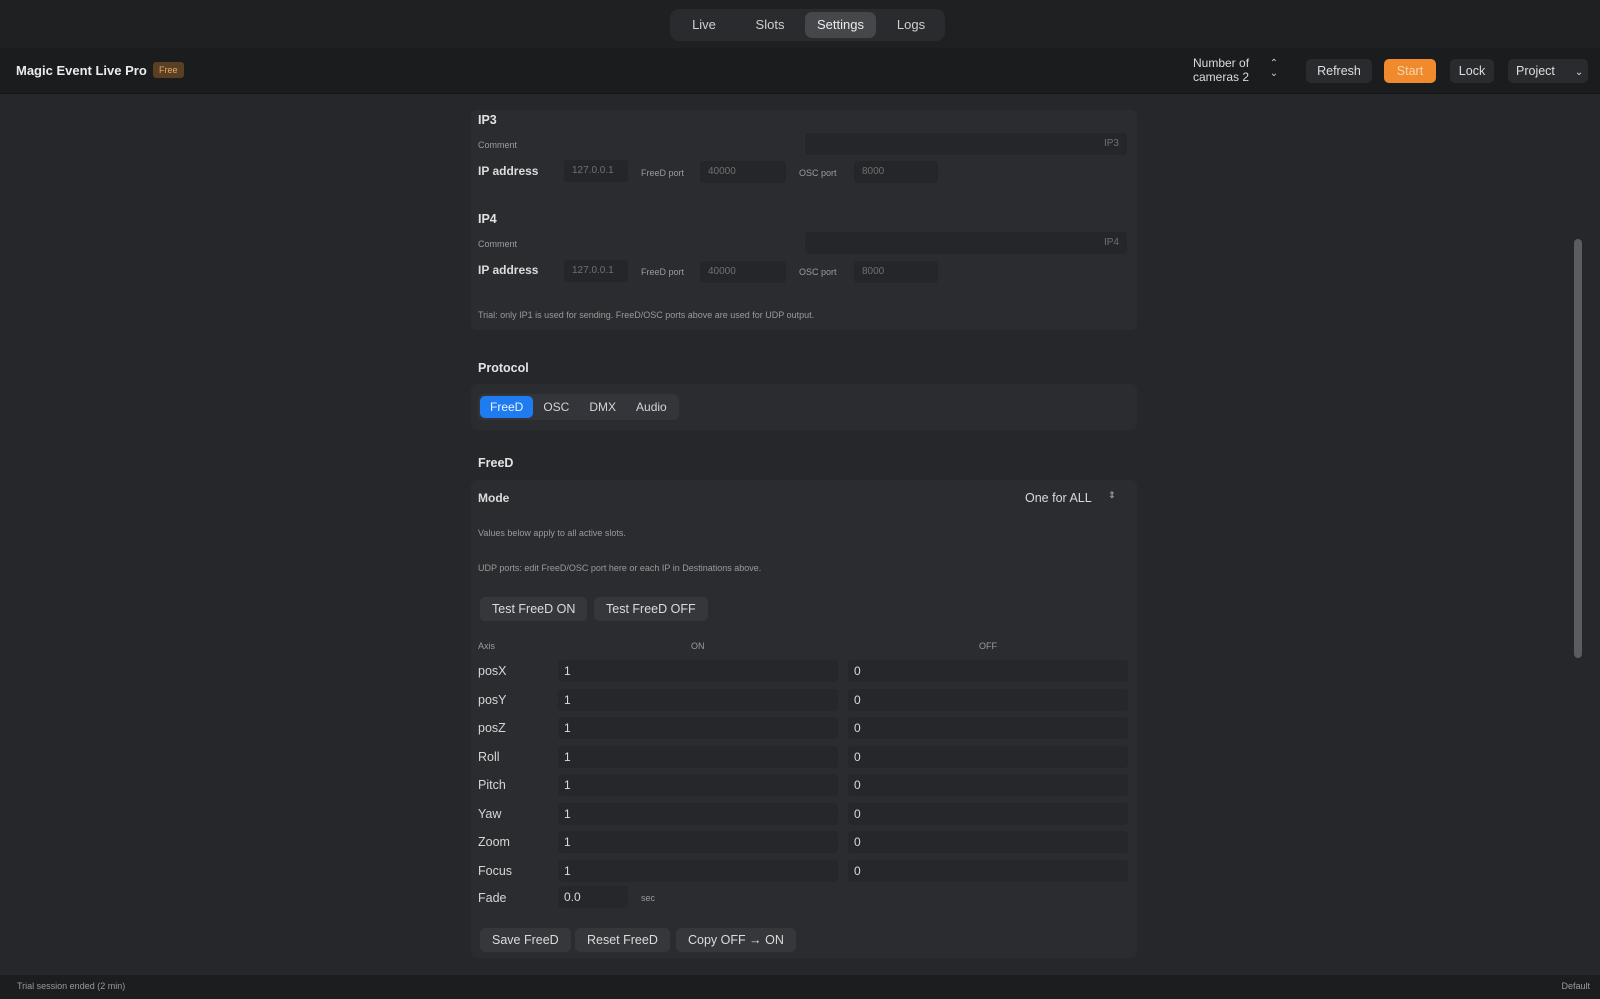 The width and height of the screenshot is (1600, 999). Describe the element at coordinates (596, 171) in the screenshot. I see `ip3-ip-input: 127.0.0.1` at that location.